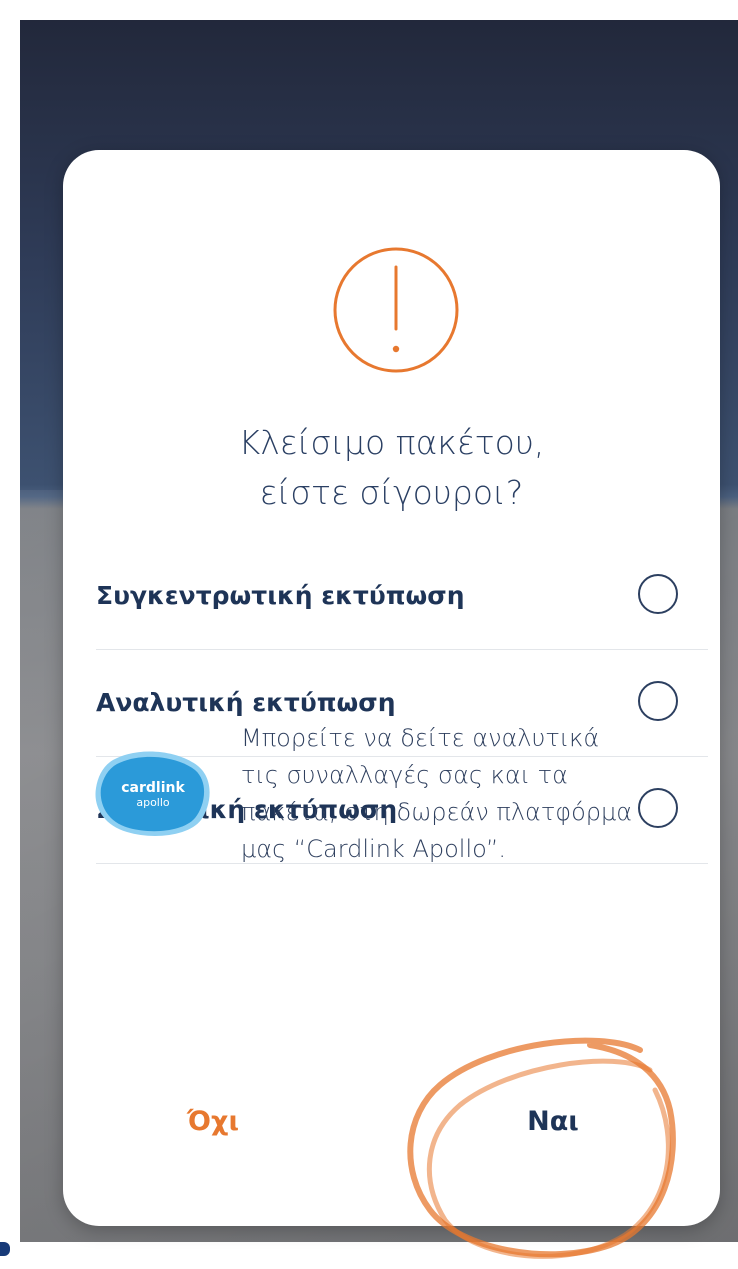  I want to click on promo-line: Μπορείτε να δείτε αναλυτικά, so click(420, 738).